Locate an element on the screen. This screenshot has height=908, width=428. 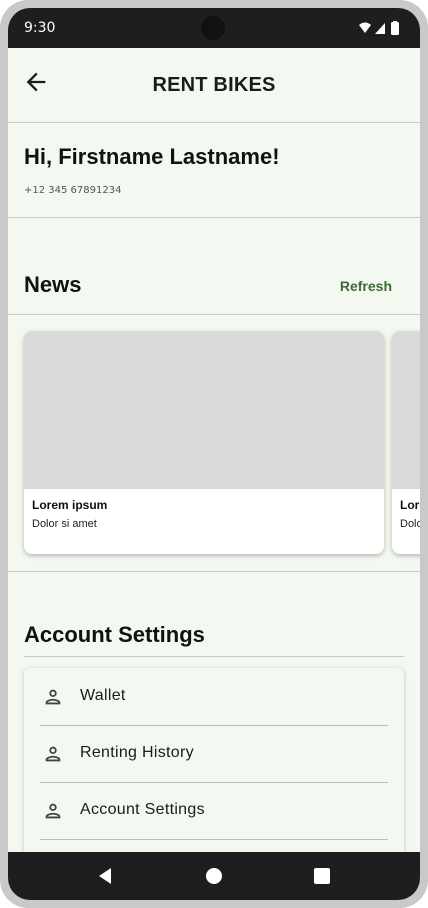
home-circle-icon is located at coordinates (214, 876).